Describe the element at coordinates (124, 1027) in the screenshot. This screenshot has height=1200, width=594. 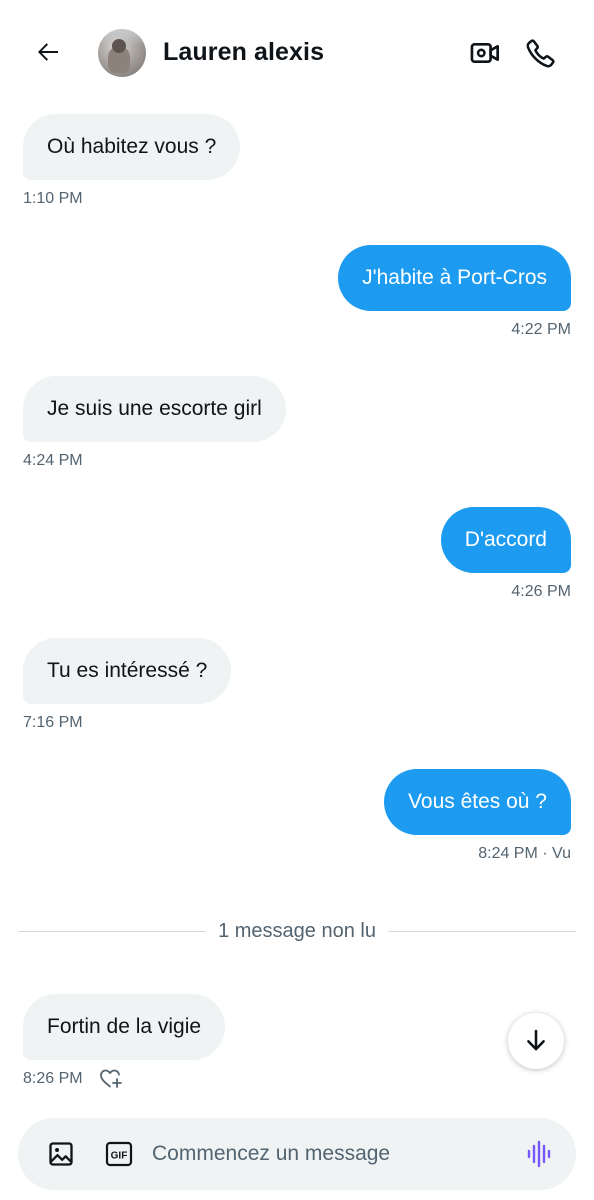
I see `message-bubble-incoming: Fortin de la vigie` at that location.